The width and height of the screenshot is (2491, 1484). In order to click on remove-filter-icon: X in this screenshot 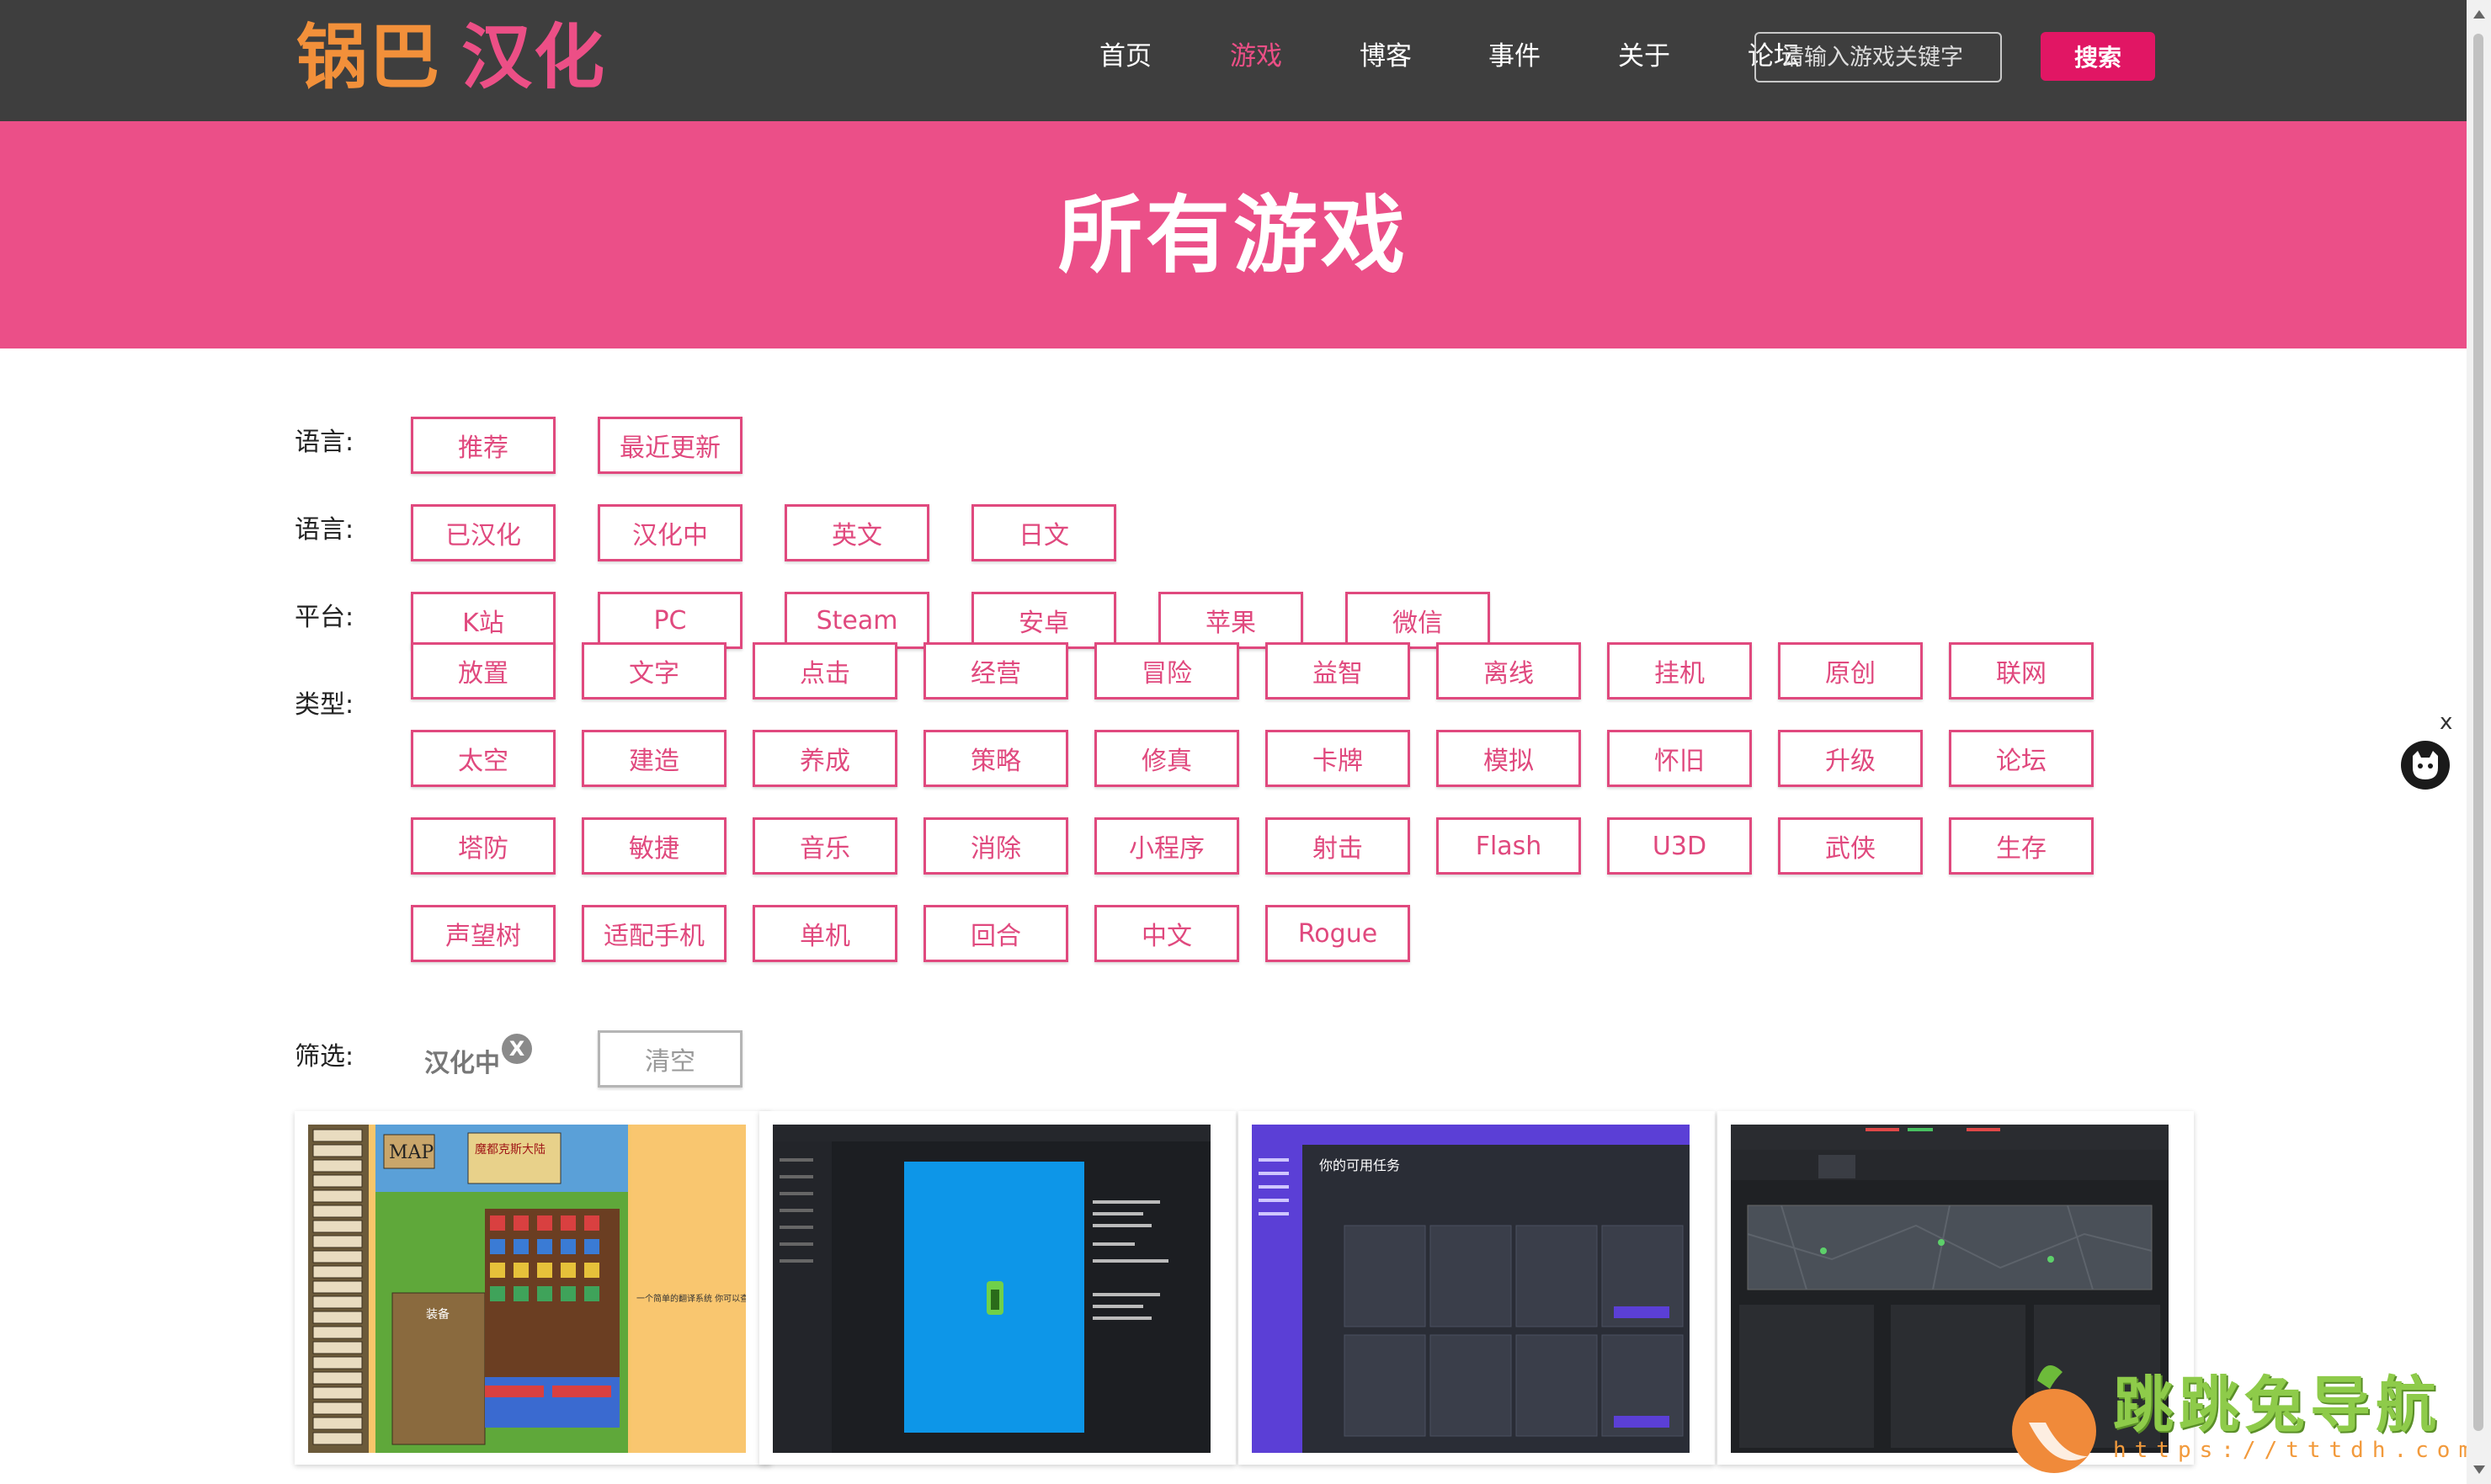, I will do `click(517, 1049)`.